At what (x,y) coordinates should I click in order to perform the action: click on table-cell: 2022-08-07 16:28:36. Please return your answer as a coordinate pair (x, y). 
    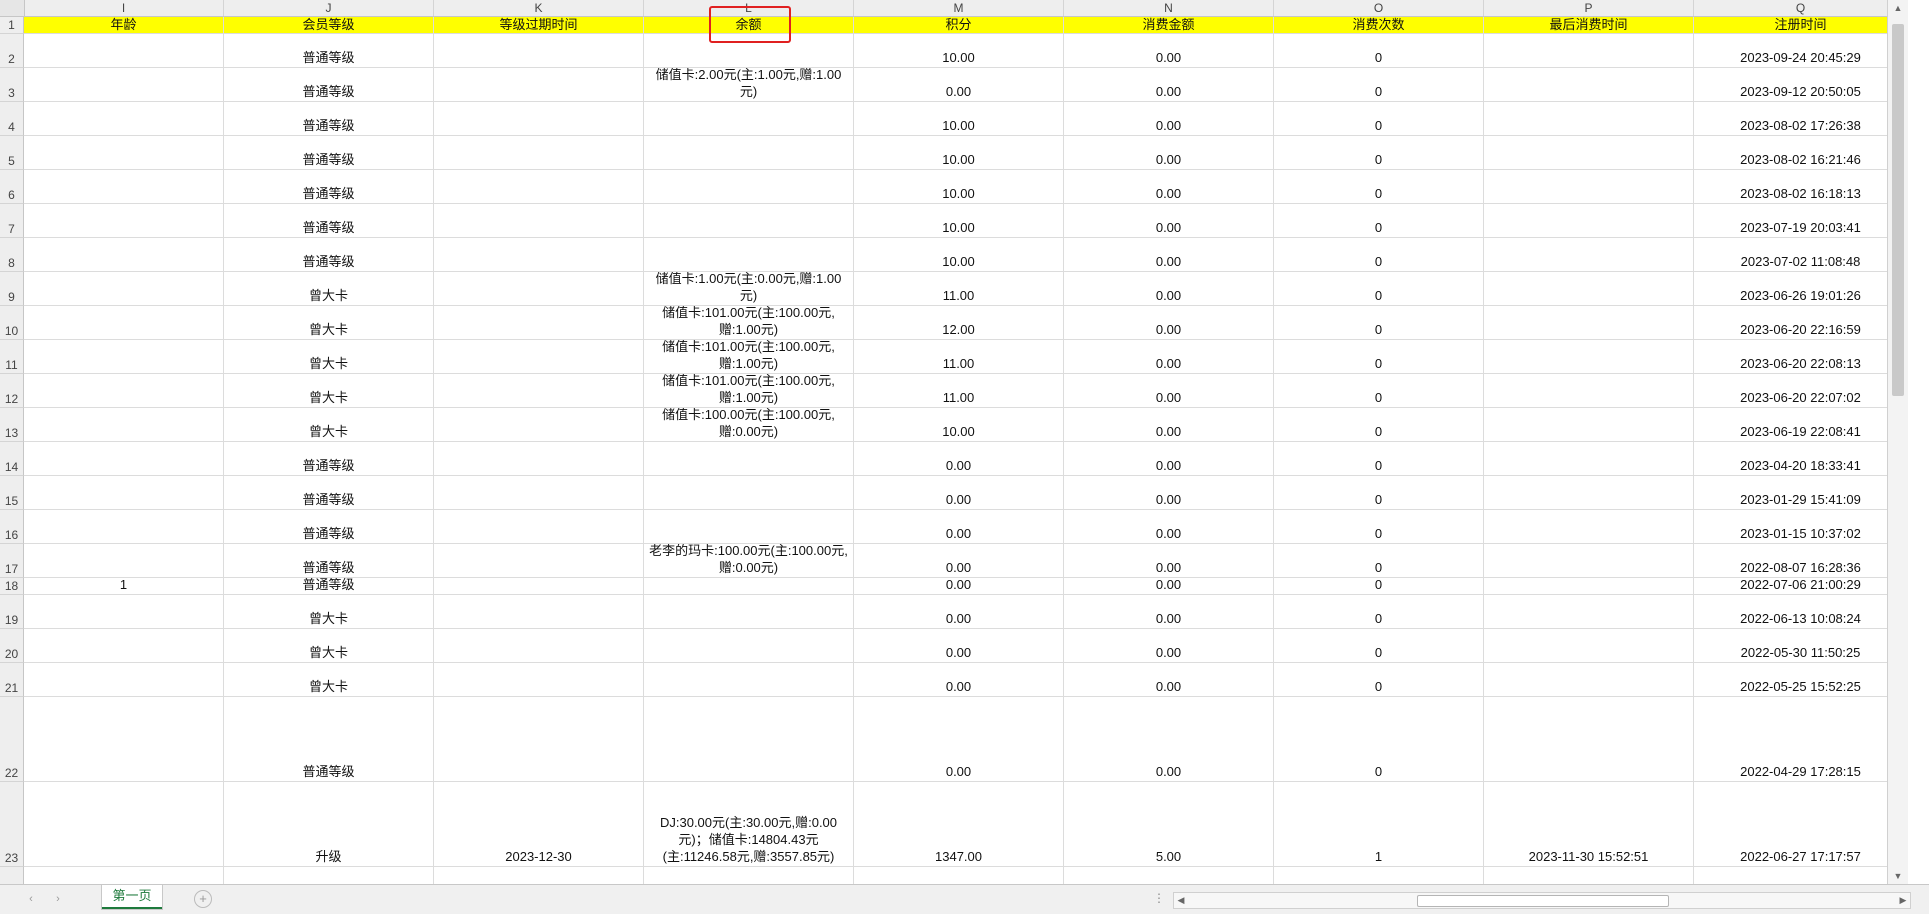
    Looking at the image, I should click on (1801, 561).